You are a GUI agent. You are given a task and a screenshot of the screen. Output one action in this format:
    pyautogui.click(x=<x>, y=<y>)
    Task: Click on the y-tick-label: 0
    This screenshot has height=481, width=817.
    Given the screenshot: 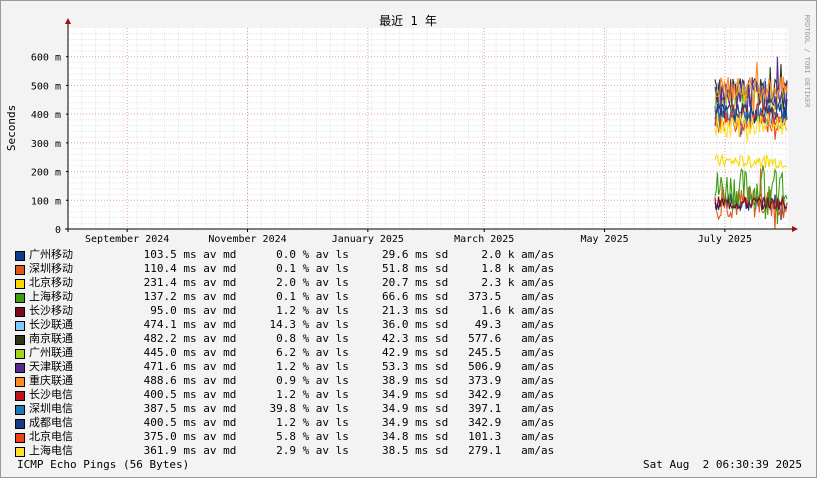 What is the action you would take?
    pyautogui.click(x=58, y=230)
    